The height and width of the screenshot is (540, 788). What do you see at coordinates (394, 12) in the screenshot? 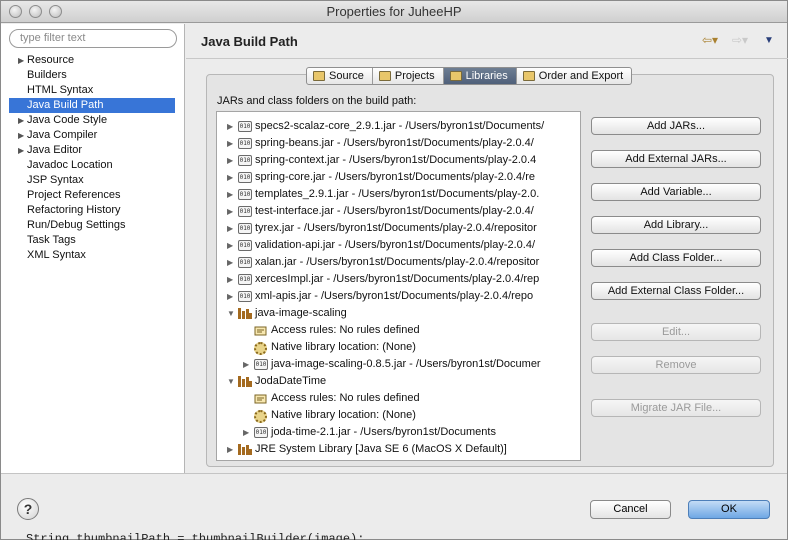
I see `title-bar: Properties for JuheeHP` at bounding box center [394, 12].